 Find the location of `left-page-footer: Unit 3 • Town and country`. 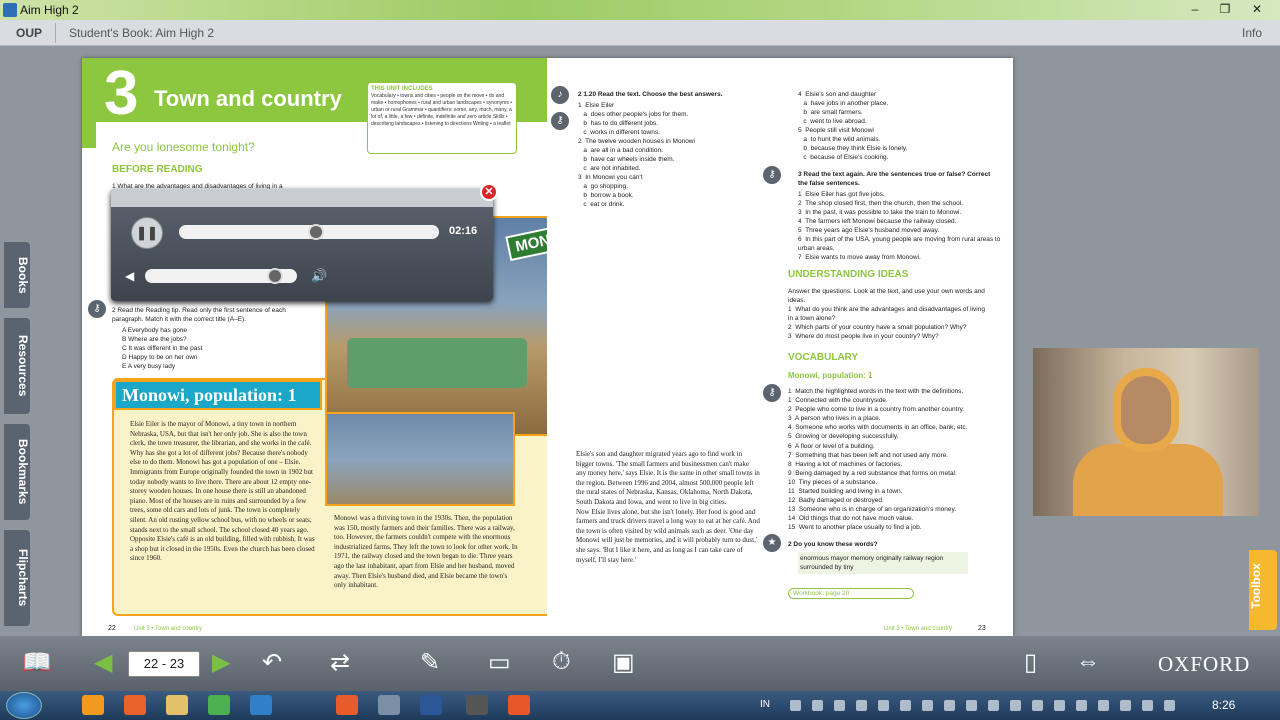

left-page-footer: Unit 3 • Town and country is located at coordinates (168, 629).